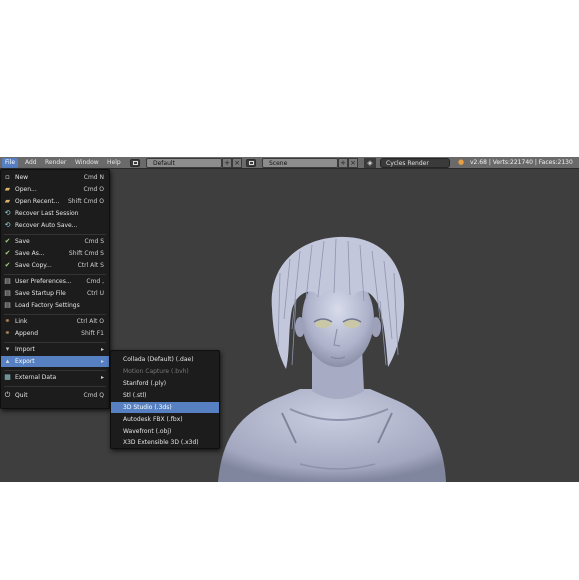  Describe the element at coordinates (343, 163) in the screenshot. I see `add-scene-button: +` at that location.